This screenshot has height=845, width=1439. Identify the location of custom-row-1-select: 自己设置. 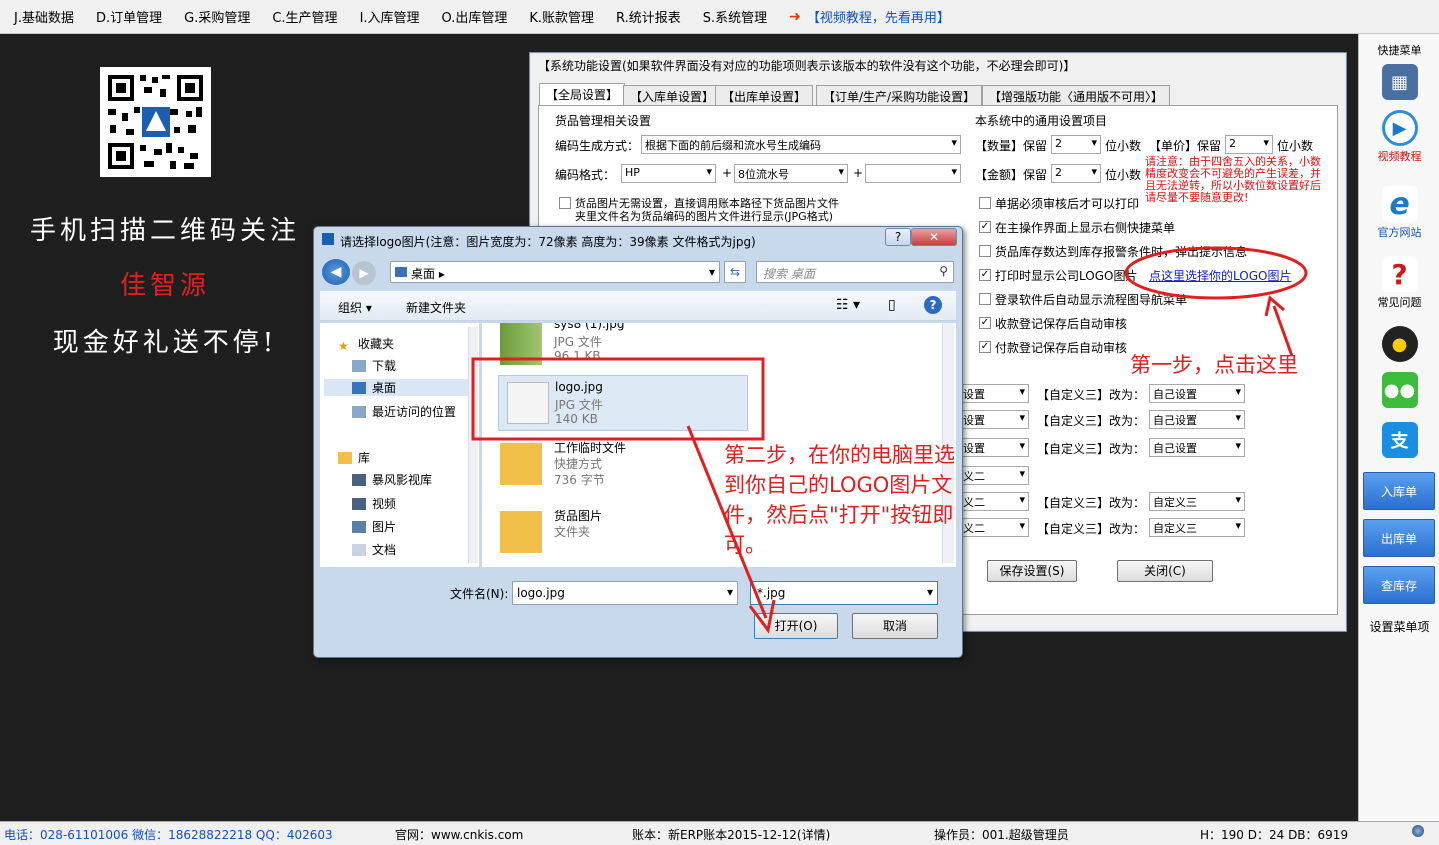
(1197, 393).